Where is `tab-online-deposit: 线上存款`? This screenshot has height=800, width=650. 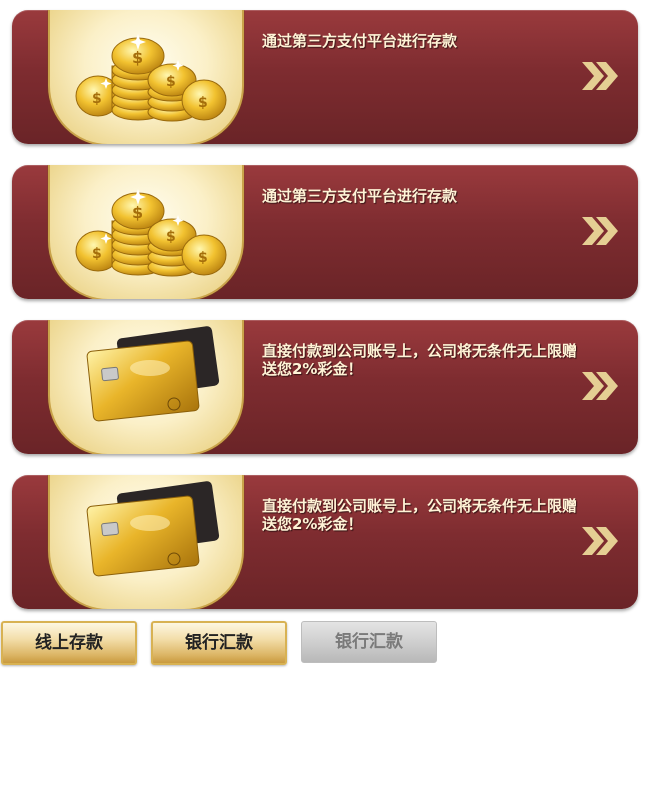
tab-online-deposit: 线上存款 is located at coordinates (69, 643).